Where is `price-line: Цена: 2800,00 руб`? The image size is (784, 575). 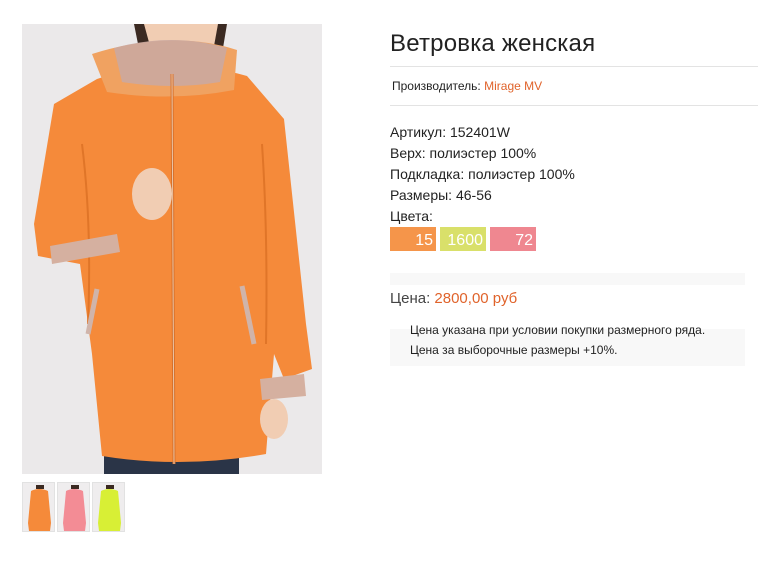
price-line: Цена: 2800,00 руб is located at coordinates (453, 298).